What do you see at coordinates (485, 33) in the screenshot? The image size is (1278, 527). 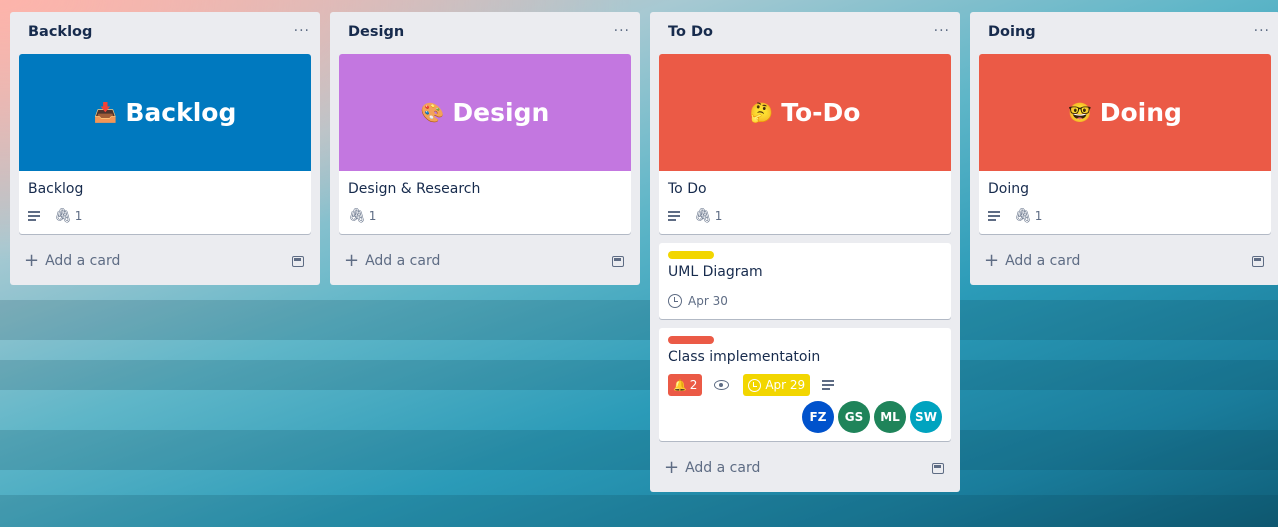 I see `list-header: Design ···` at bounding box center [485, 33].